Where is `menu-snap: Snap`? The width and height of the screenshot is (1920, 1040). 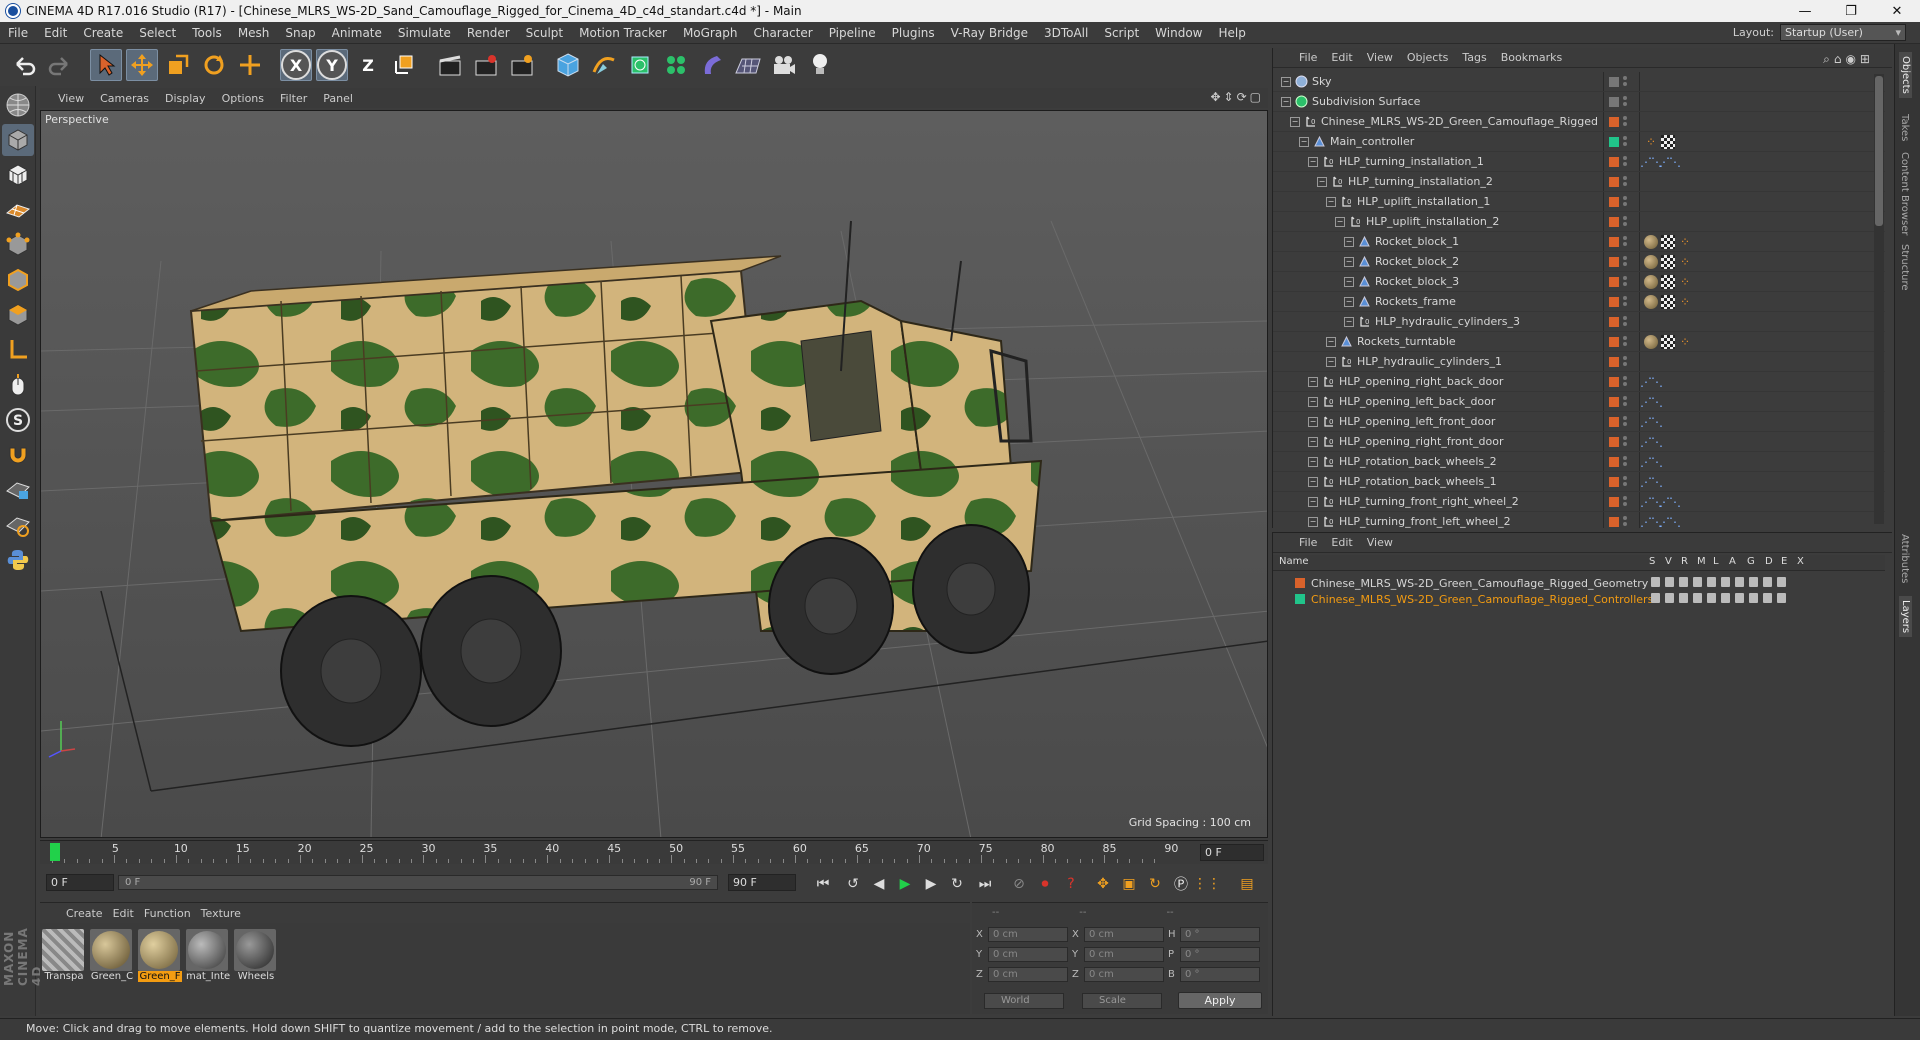 menu-snap: Snap is located at coordinates (300, 33).